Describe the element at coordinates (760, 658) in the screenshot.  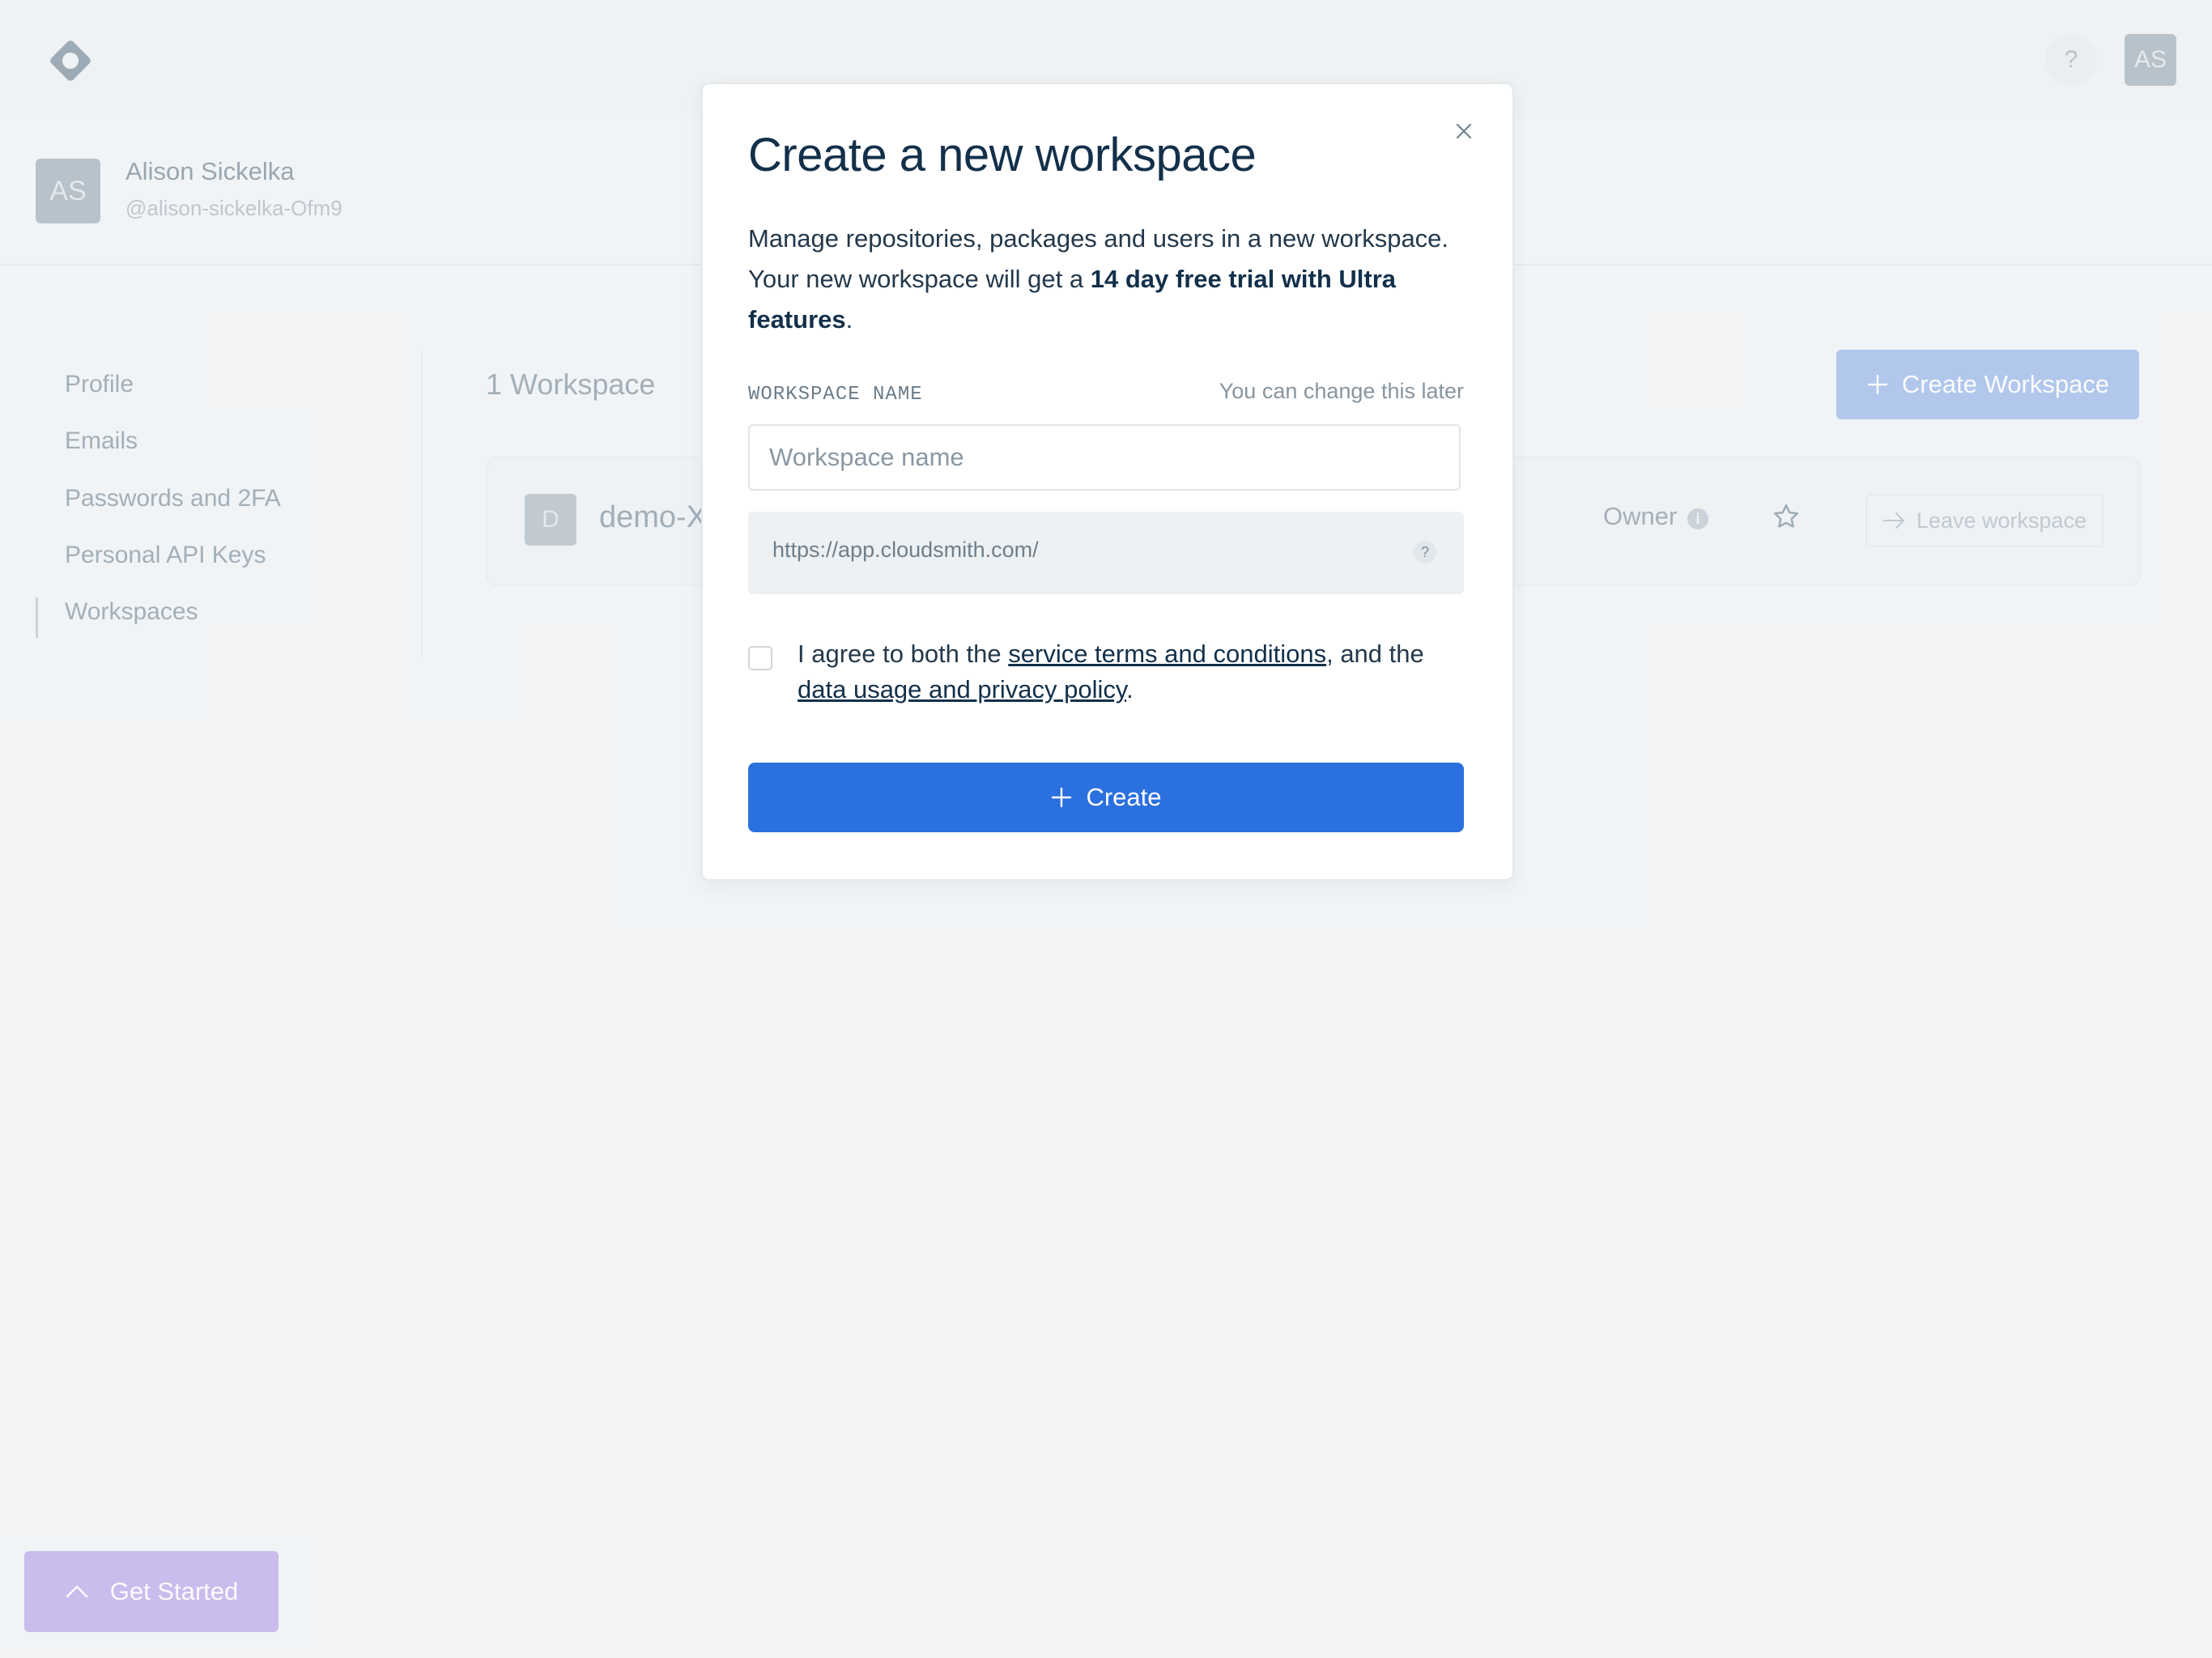
I see `agree-terms-checkbox` at that location.